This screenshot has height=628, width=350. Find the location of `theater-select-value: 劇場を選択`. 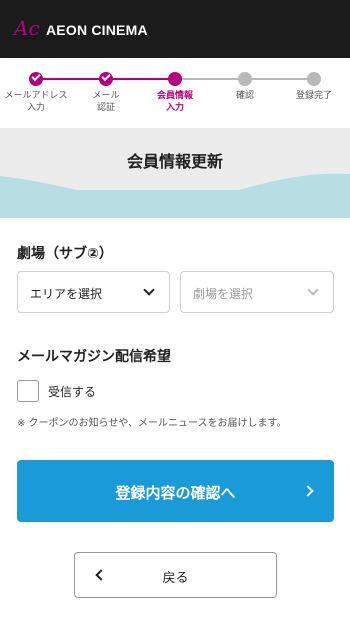

theater-select-value: 劇場を選択 is located at coordinates (223, 294).